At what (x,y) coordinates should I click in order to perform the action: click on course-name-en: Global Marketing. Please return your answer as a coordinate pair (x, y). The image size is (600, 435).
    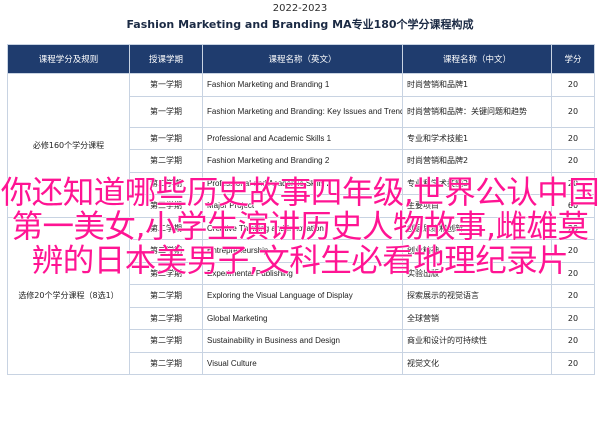
    Looking at the image, I should click on (302, 318).